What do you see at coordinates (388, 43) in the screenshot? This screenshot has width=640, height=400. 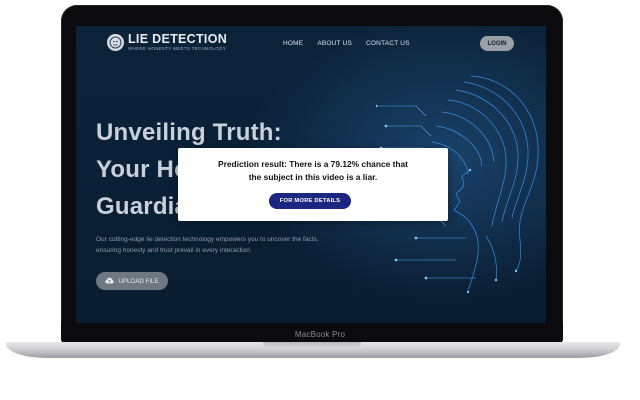 I see `nav-item-contact-us: CONTACT US` at bounding box center [388, 43].